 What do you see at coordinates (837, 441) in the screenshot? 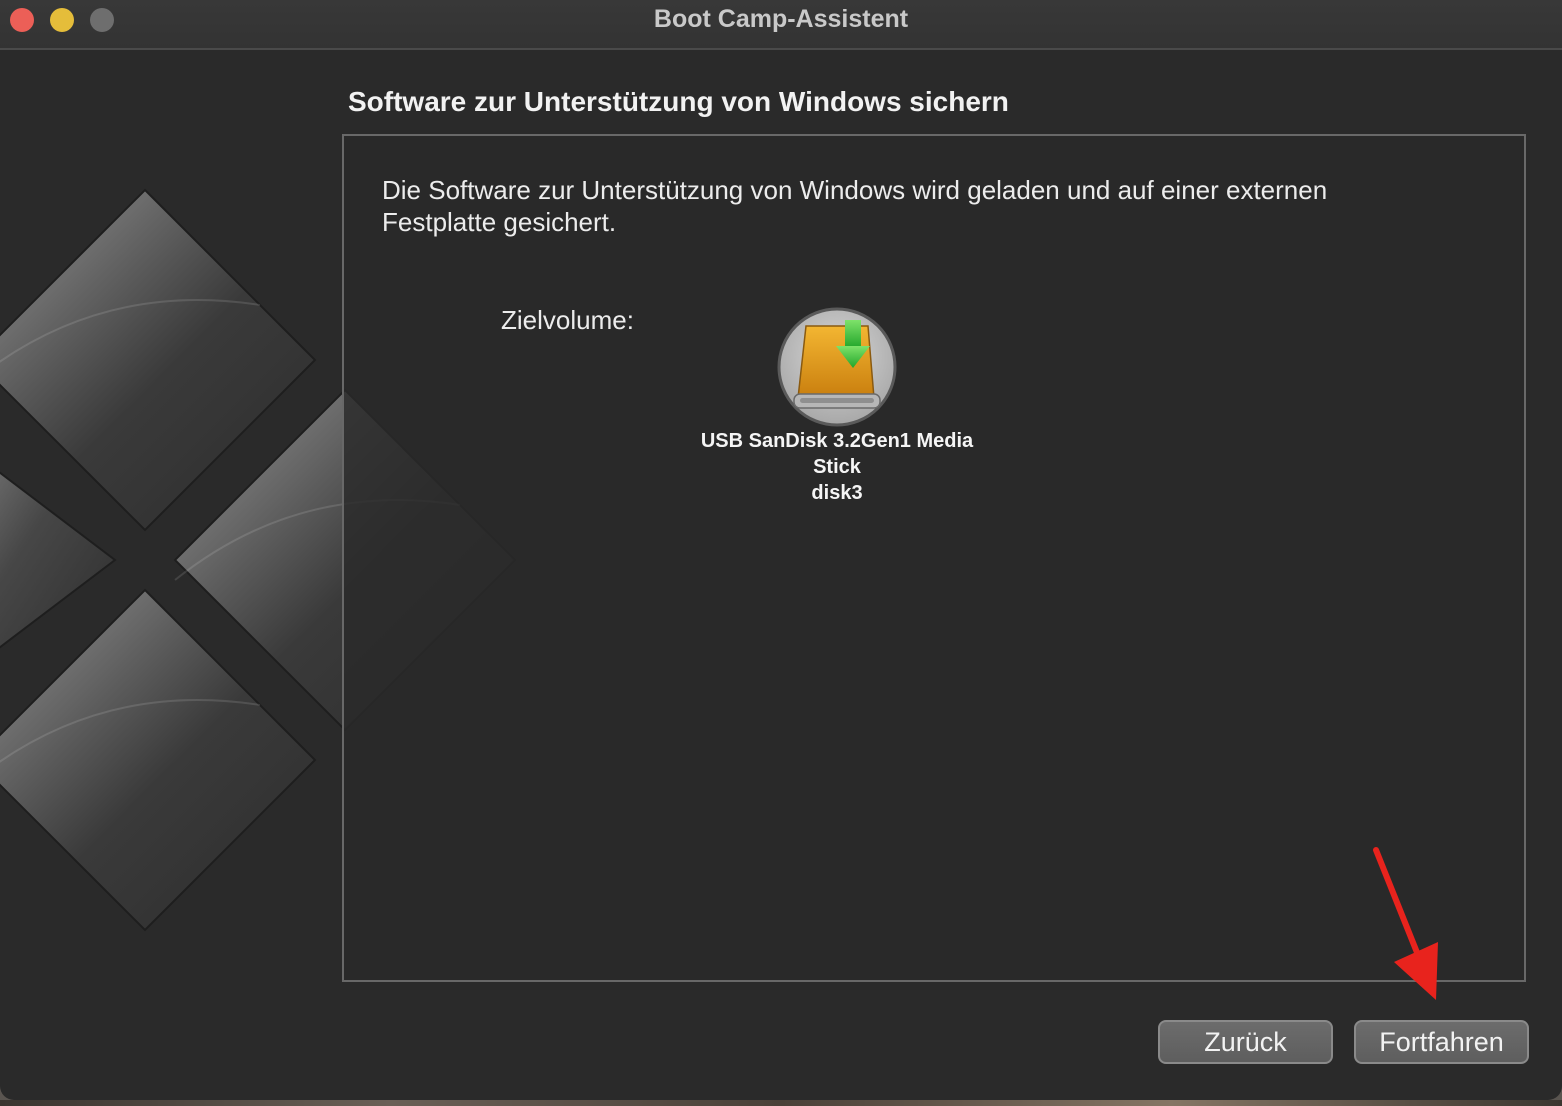
I see `volume-name-line1: USB SanDisk 3.2Gen1 Media` at bounding box center [837, 441].